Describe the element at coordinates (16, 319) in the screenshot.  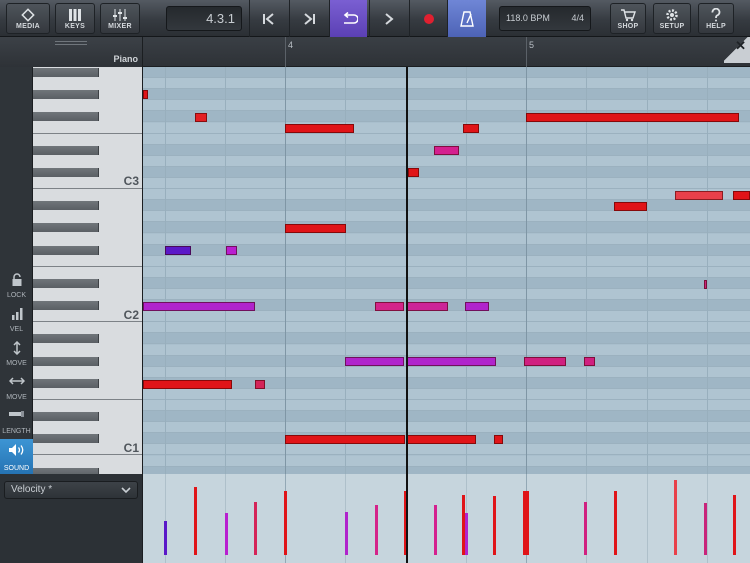
I see `velocity-tool: VEL` at that location.